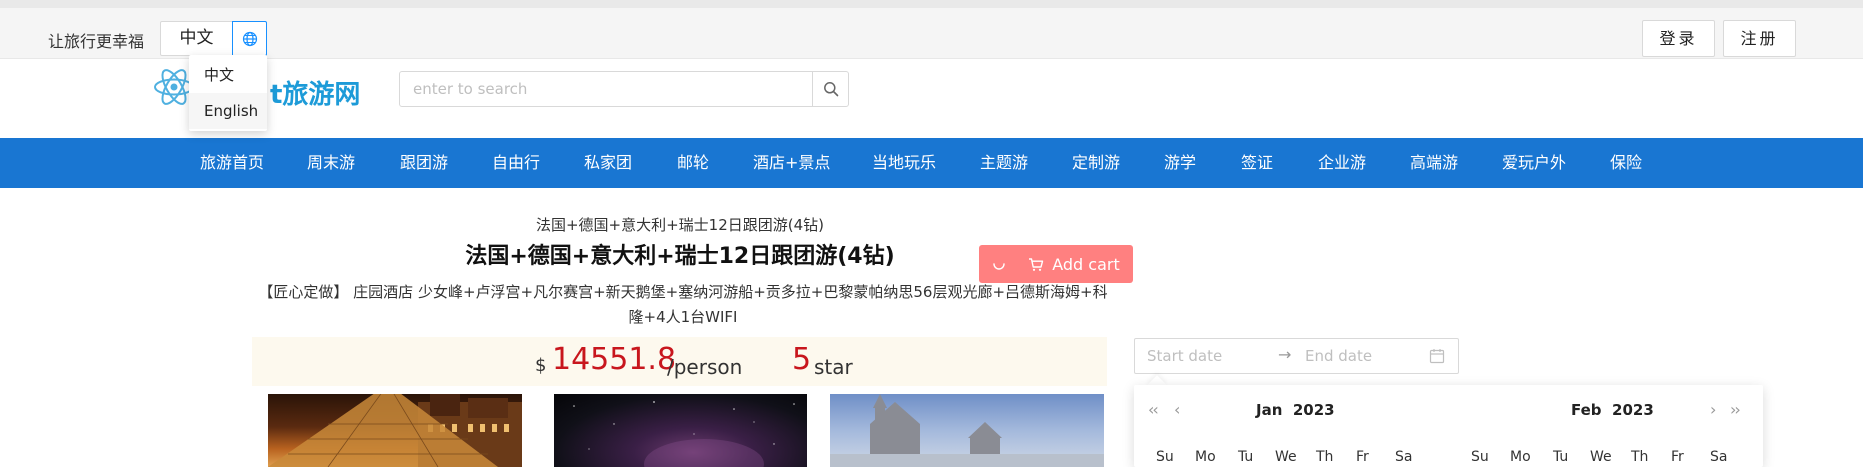 This screenshot has height=467, width=1863. I want to click on register-button: 注册, so click(1759, 38).